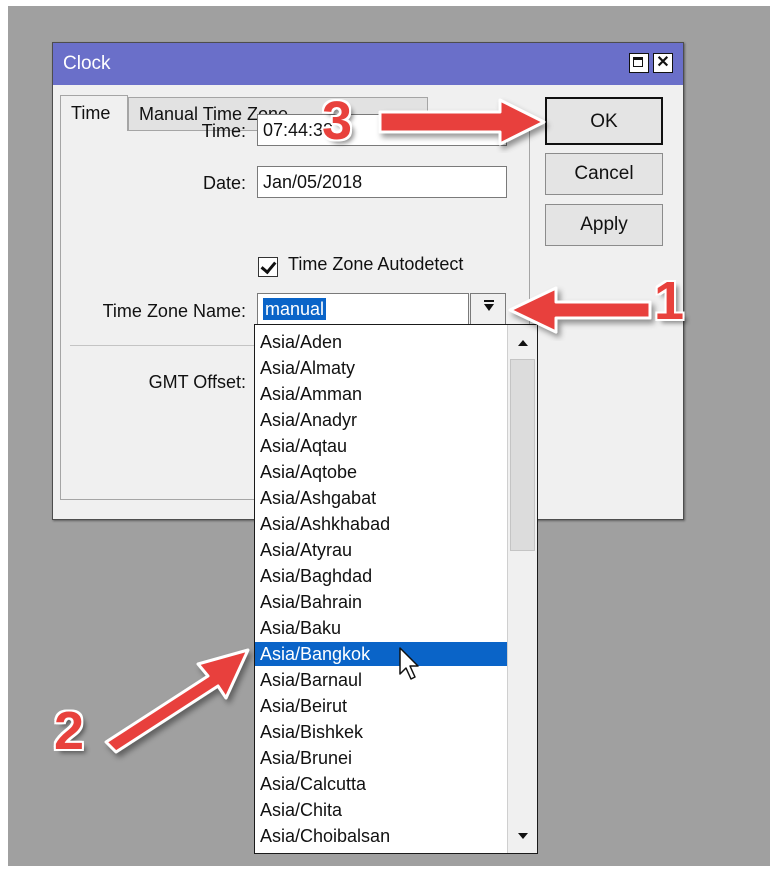 This screenshot has width=778, height=876. I want to click on window-title: Clock, so click(87, 63).